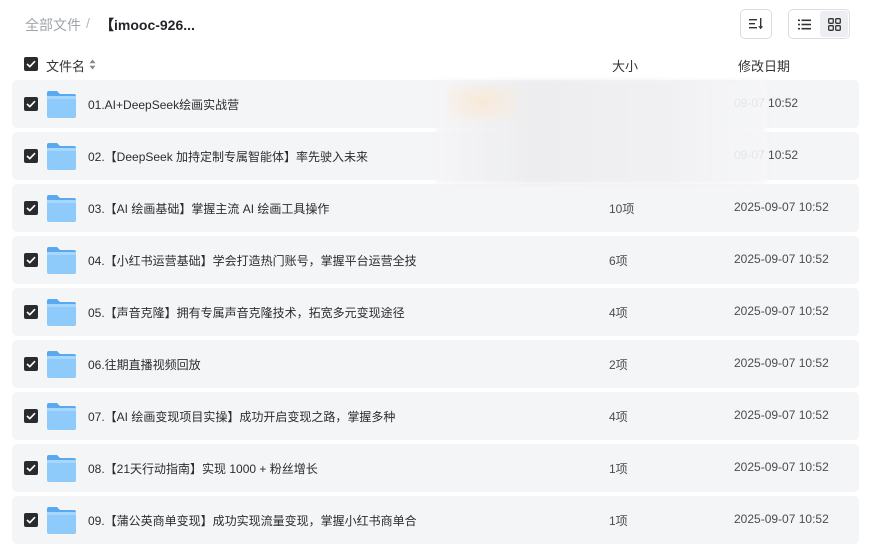 This screenshot has height=559, width=874. What do you see at coordinates (53, 25) in the screenshot?
I see `breadcrumb-root: 全部文件` at bounding box center [53, 25].